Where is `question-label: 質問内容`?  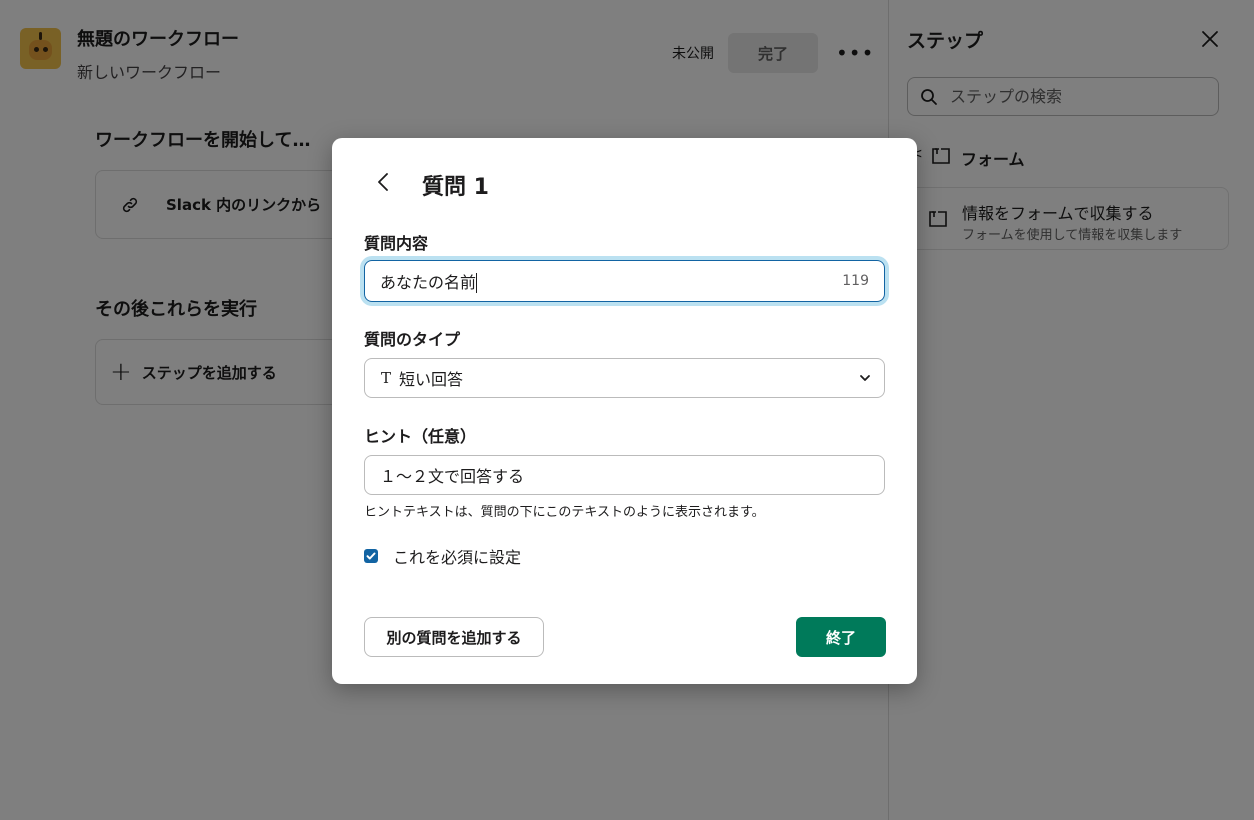 question-label: 質問内容 is located at coordinates (396, 243).